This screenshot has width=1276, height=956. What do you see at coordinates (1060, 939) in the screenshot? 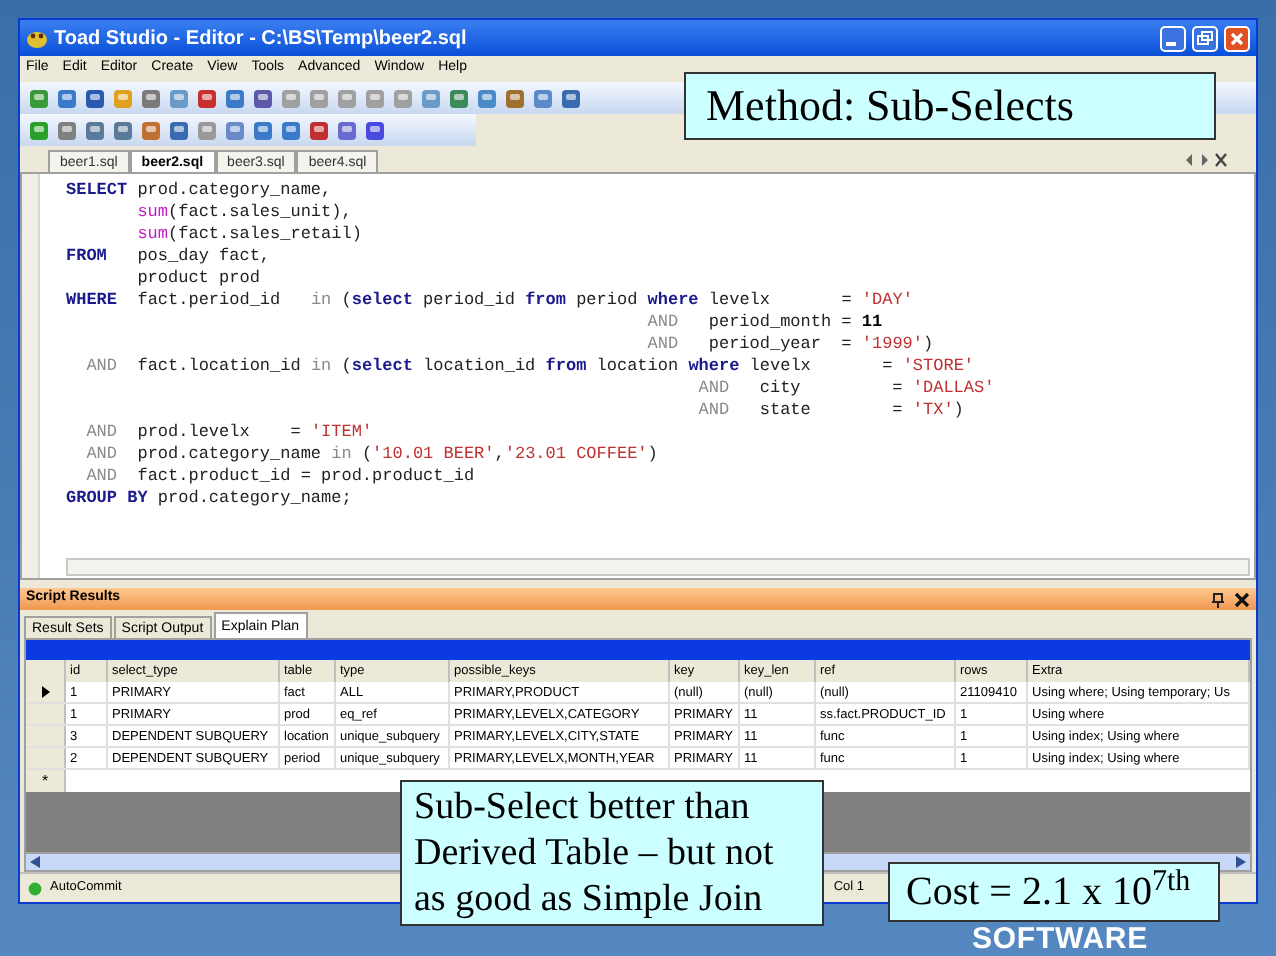
I see `logo-text: SOFTWARE` at bounding box center [1060, 939].